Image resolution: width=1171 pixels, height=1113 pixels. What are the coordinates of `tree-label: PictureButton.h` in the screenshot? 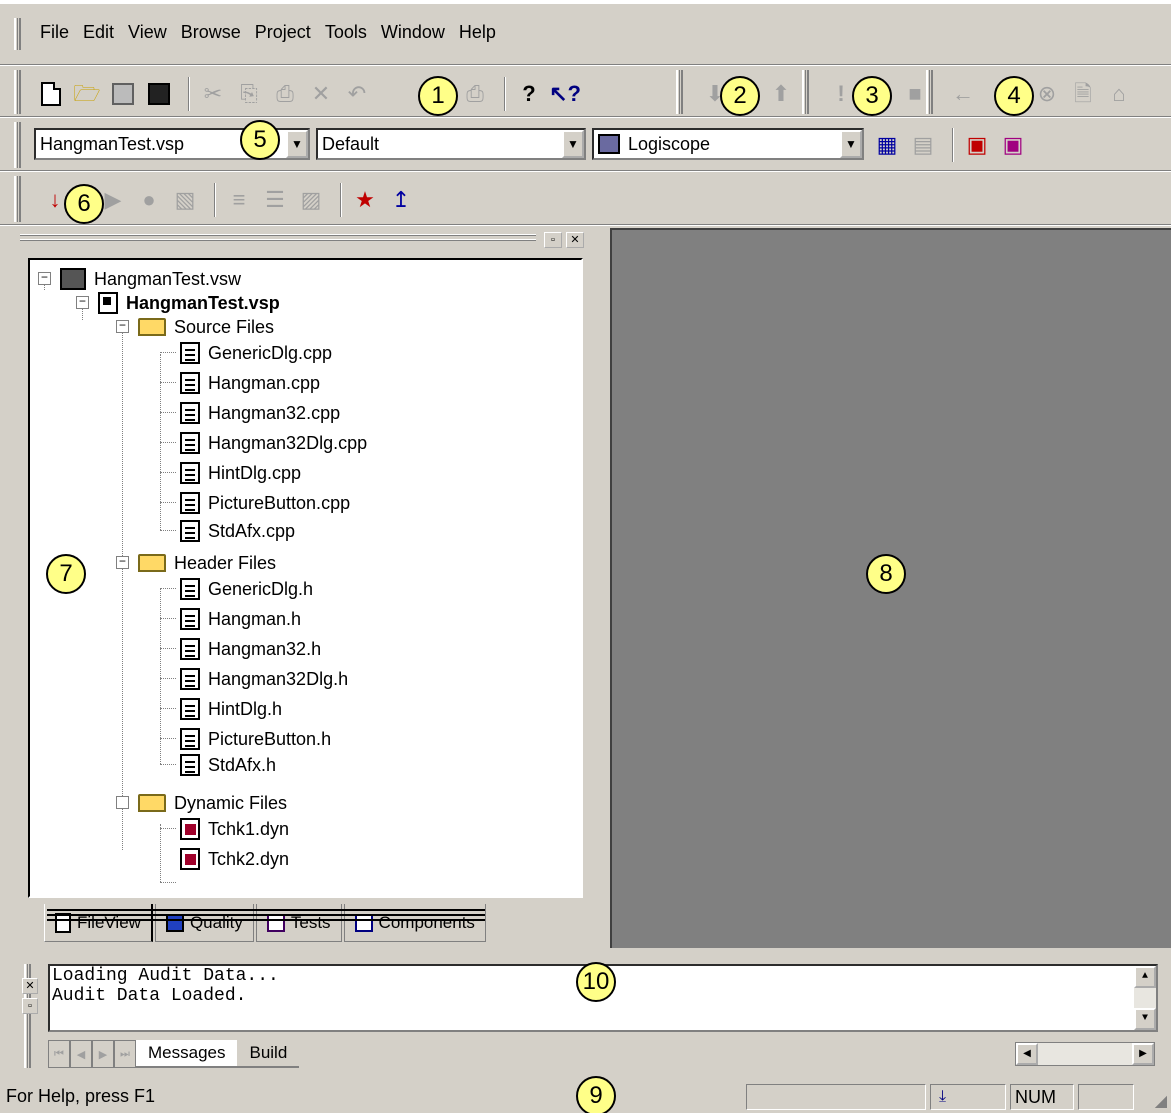 It's located at (270, 738).